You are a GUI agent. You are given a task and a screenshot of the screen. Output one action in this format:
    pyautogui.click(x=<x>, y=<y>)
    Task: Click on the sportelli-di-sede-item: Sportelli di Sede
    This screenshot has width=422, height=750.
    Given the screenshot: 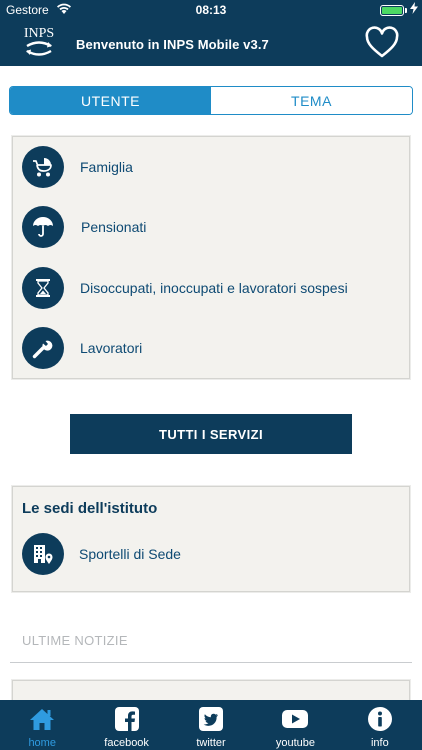 What is the action you would take?
    pyautogui.click(x=211, y=554)
    